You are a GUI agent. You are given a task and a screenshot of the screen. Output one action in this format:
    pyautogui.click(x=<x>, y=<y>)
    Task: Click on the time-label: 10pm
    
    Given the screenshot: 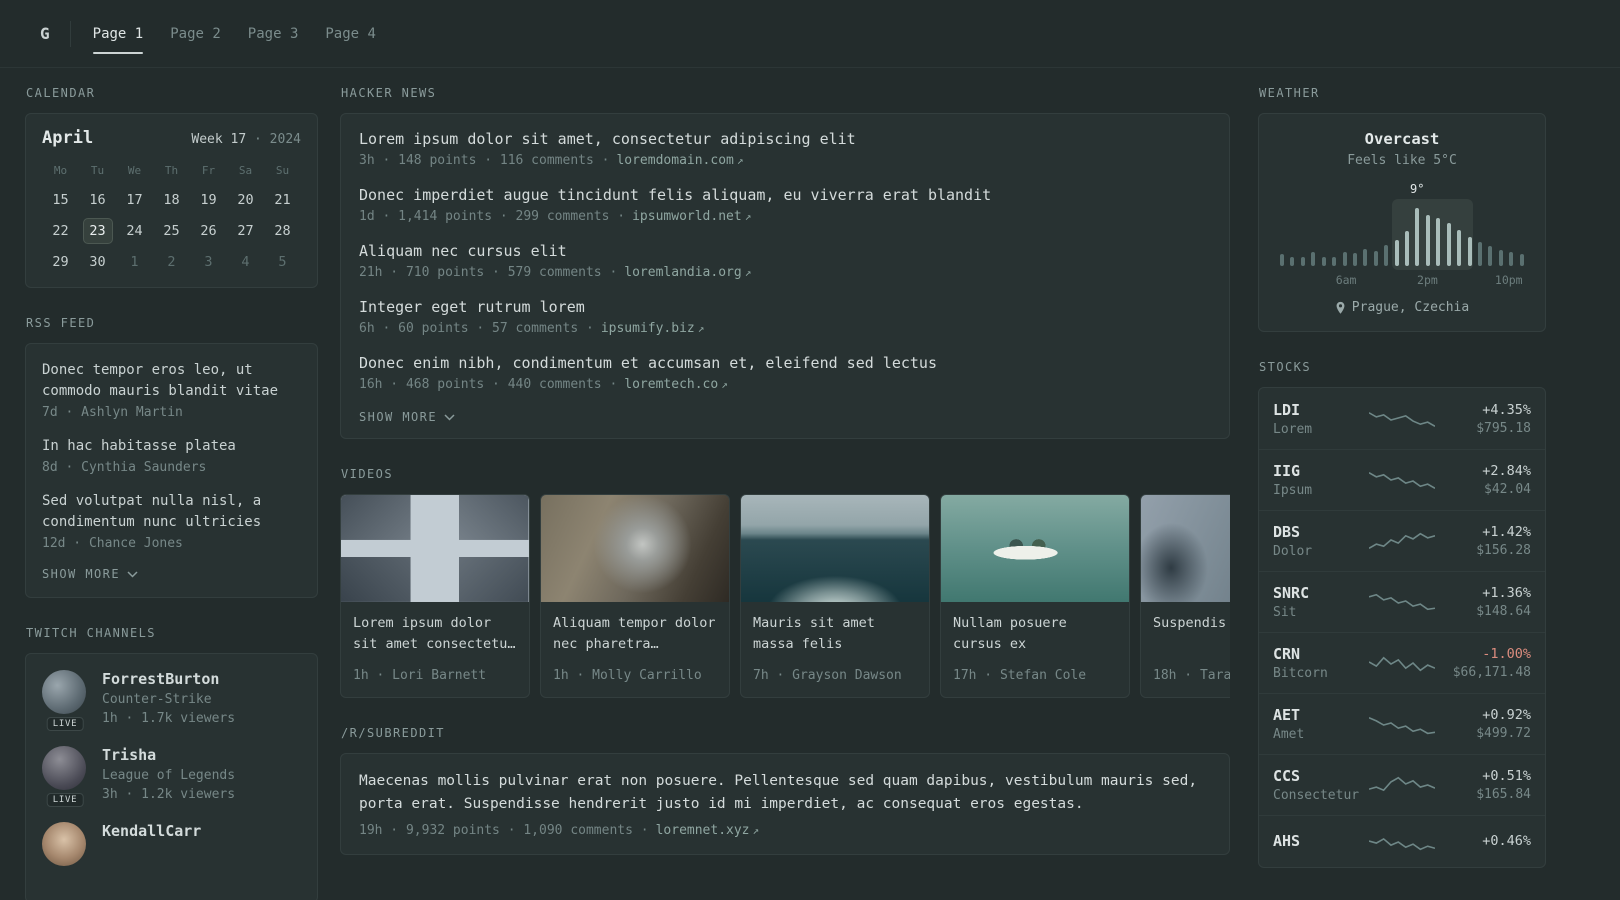 What is the action you would take?
    pyautogui.click(x=1508, y=280)
    